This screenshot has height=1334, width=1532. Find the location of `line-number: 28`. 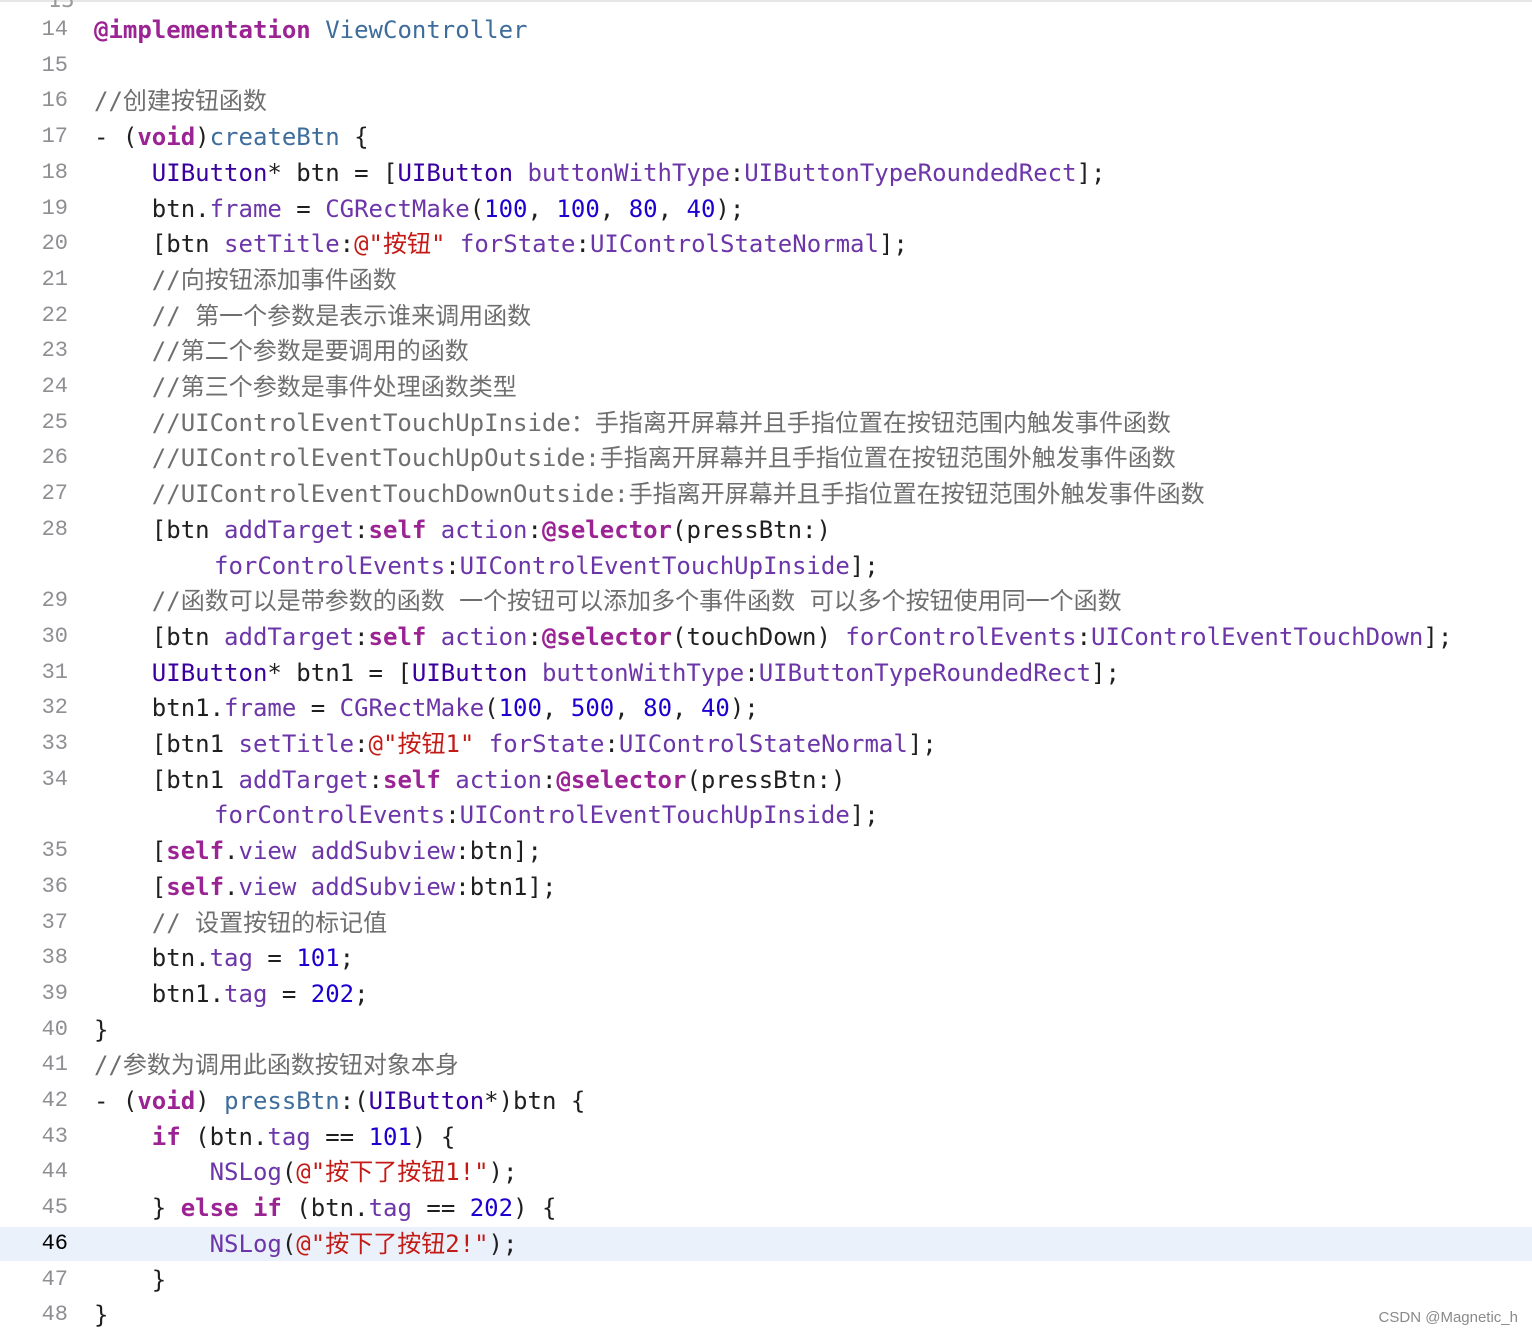

line-number: 28 is located at coordinates (34, 530).